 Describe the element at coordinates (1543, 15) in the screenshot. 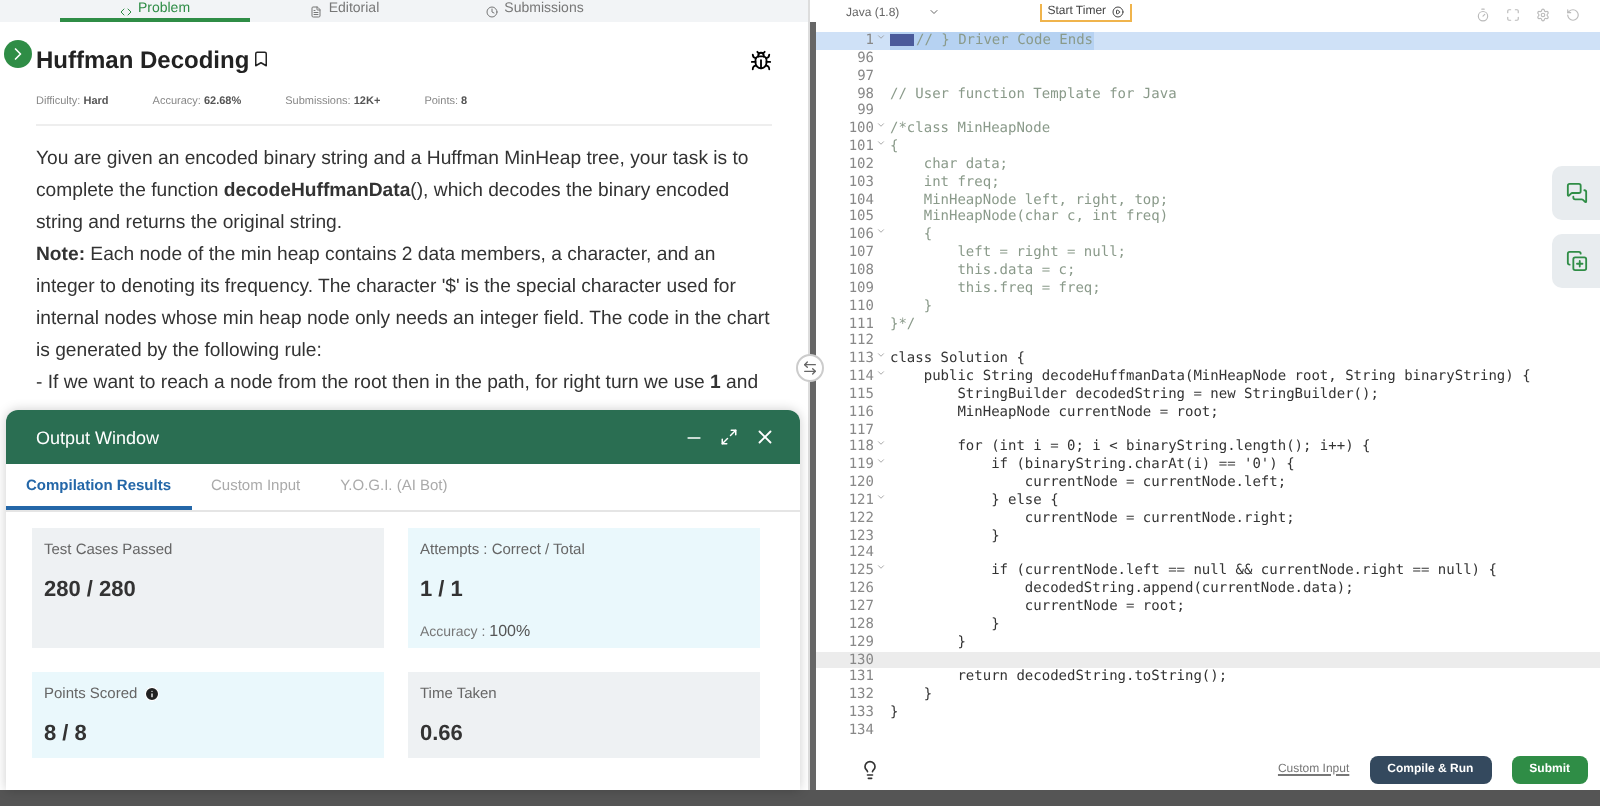

I see `settings-icon` at that location.